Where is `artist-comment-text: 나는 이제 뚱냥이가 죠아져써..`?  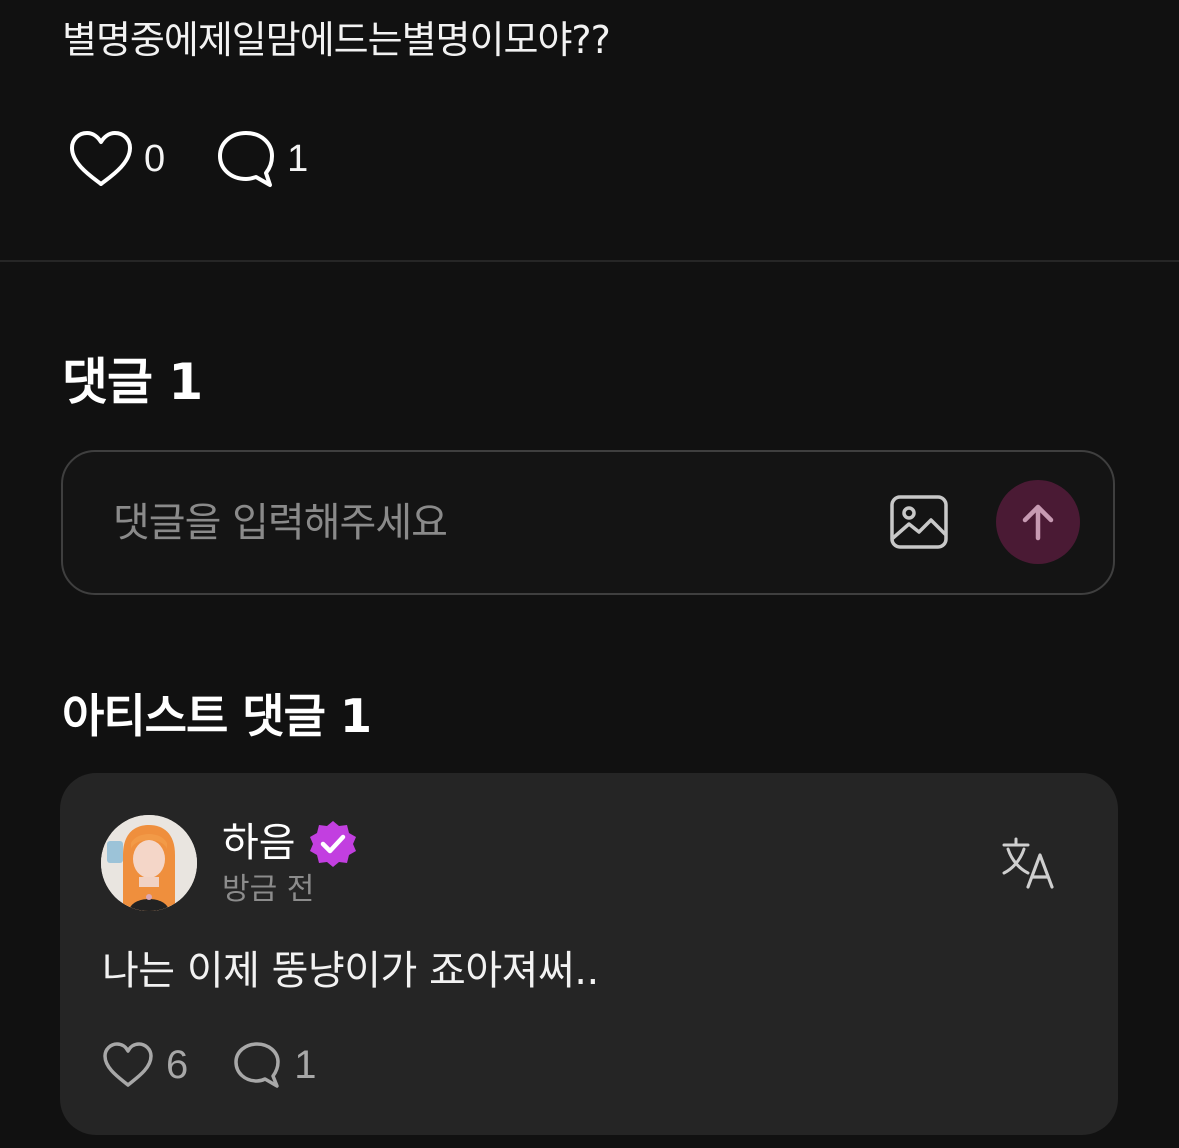
artist-comment-text: 나는 이제 뚱냥이가 죠아져써.. is located at coordinates (350, 971).